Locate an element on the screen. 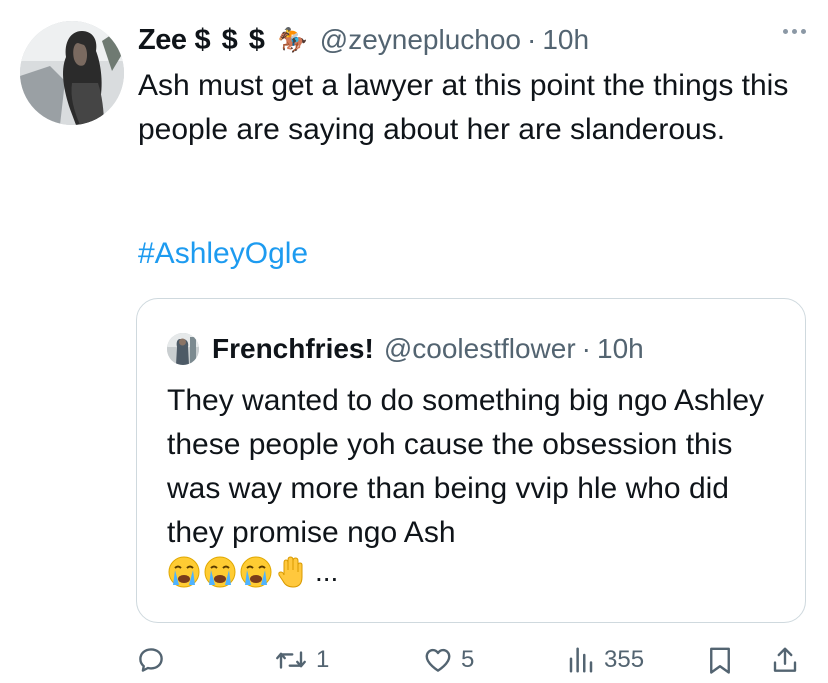 Image resolution: width=828 pixels, height=683 pixels. avatar-photo is located at coordinates (72, 73).